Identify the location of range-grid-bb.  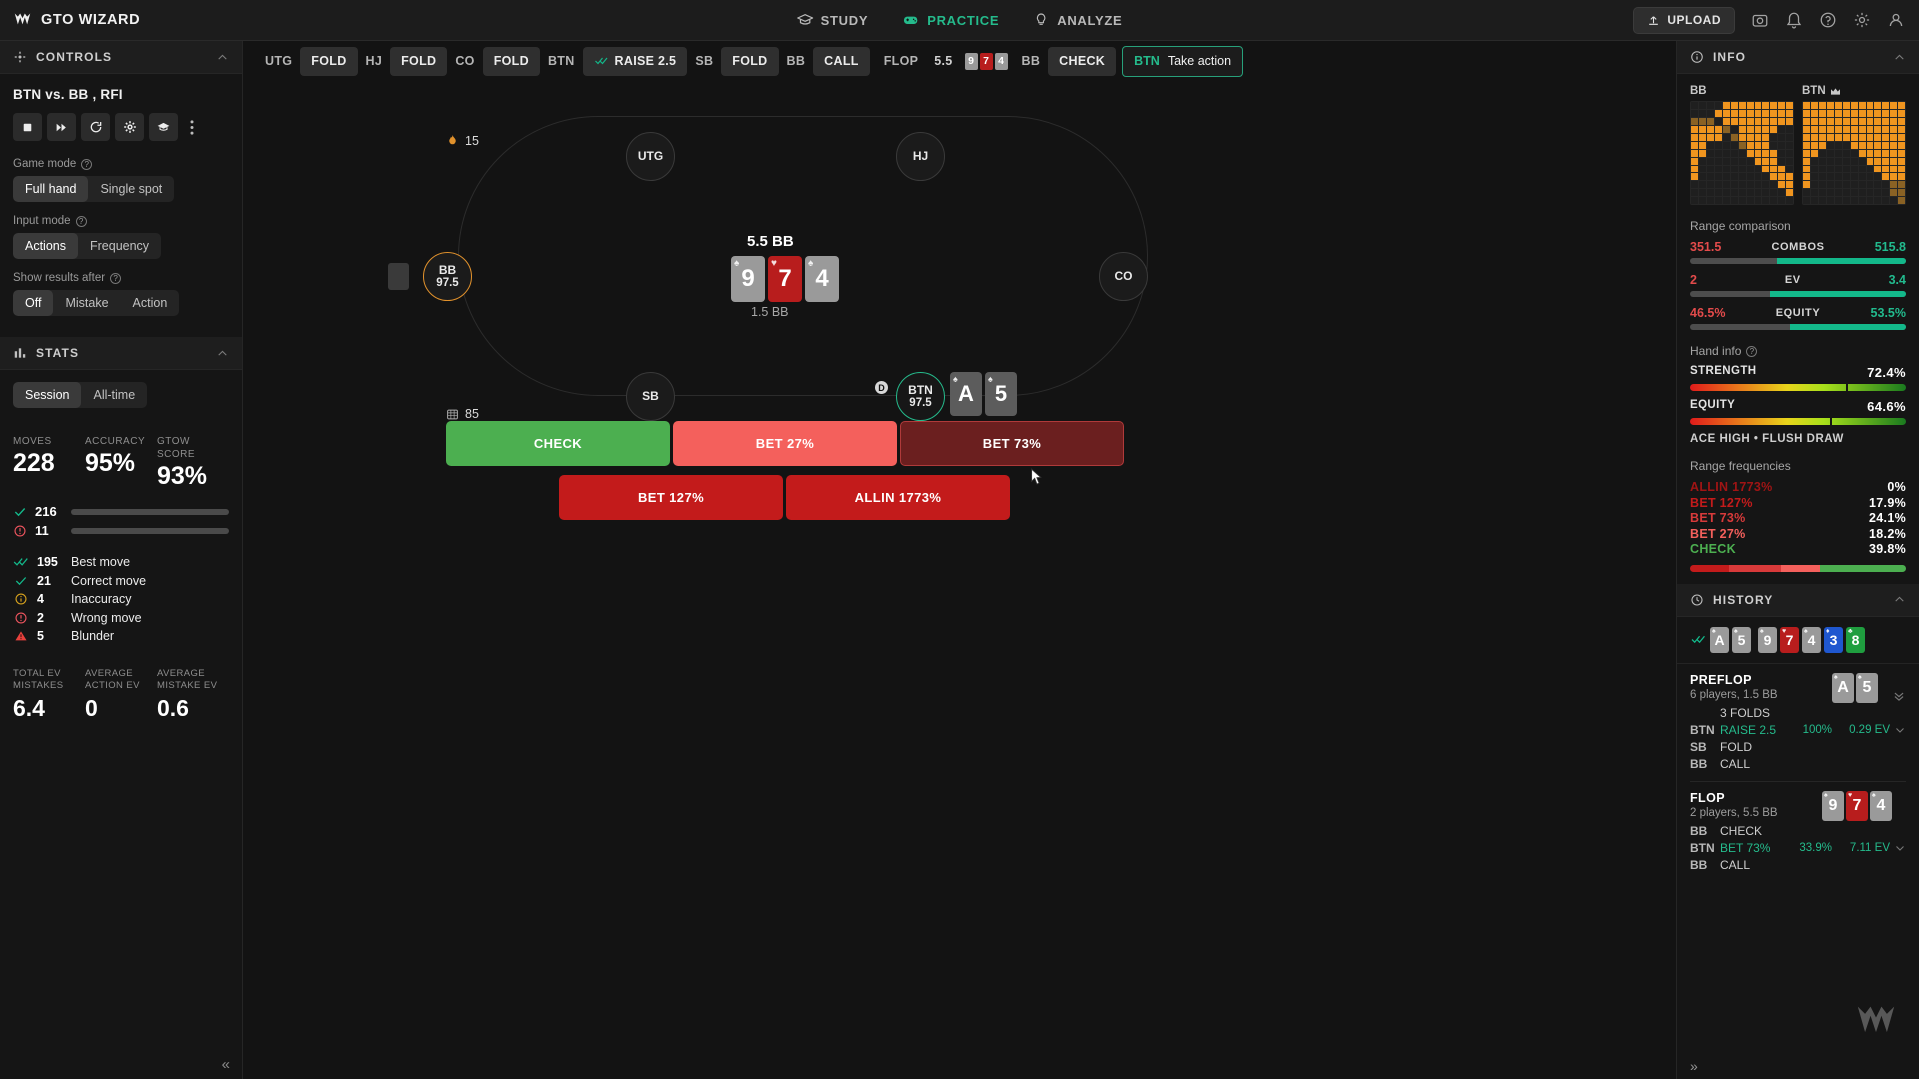
(1742, 153).